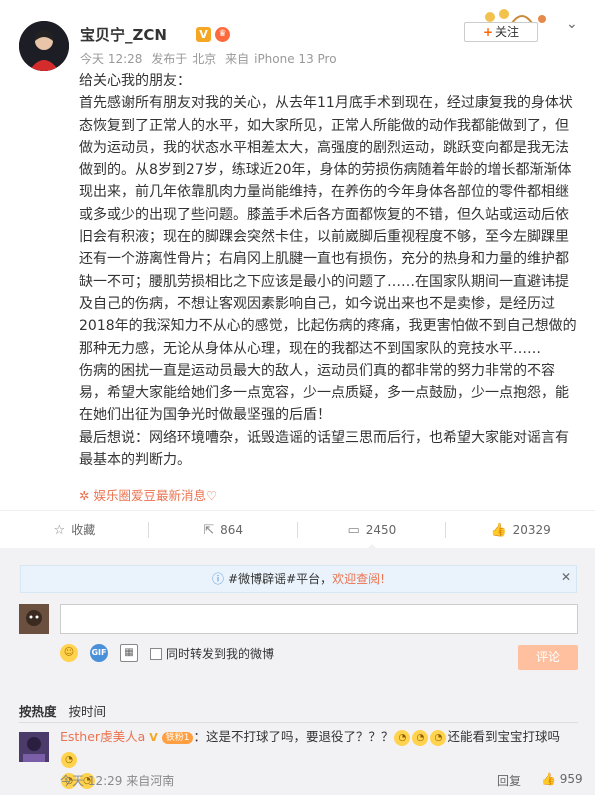 This screenshot has width=595, height=795. What do you see at coordinates (155, 495) in the screenshot?
I see `topic-text: 娱乐圈爱豆最新消息♡` at bounding box center [155, 495].